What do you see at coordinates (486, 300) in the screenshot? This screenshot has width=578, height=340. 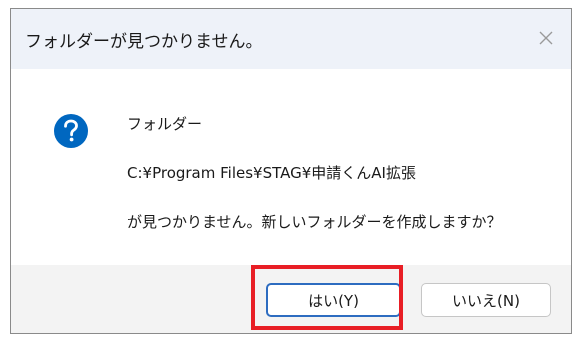 I see `no-button: いいえ(N)` at bounding box center [486, 300].